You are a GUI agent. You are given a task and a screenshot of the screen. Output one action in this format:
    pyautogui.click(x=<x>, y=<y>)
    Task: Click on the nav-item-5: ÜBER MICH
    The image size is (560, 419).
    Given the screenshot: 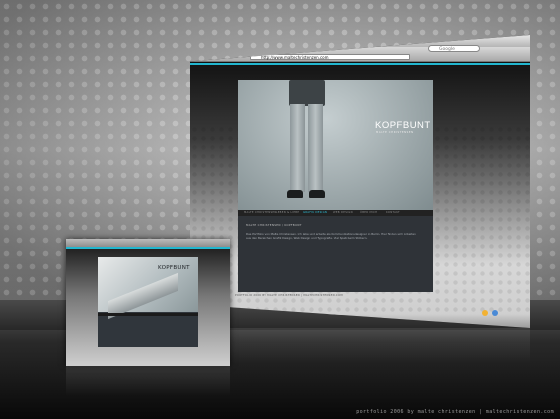 What is the action you would take?
    pyautogui.click(x=368, y=212)
    